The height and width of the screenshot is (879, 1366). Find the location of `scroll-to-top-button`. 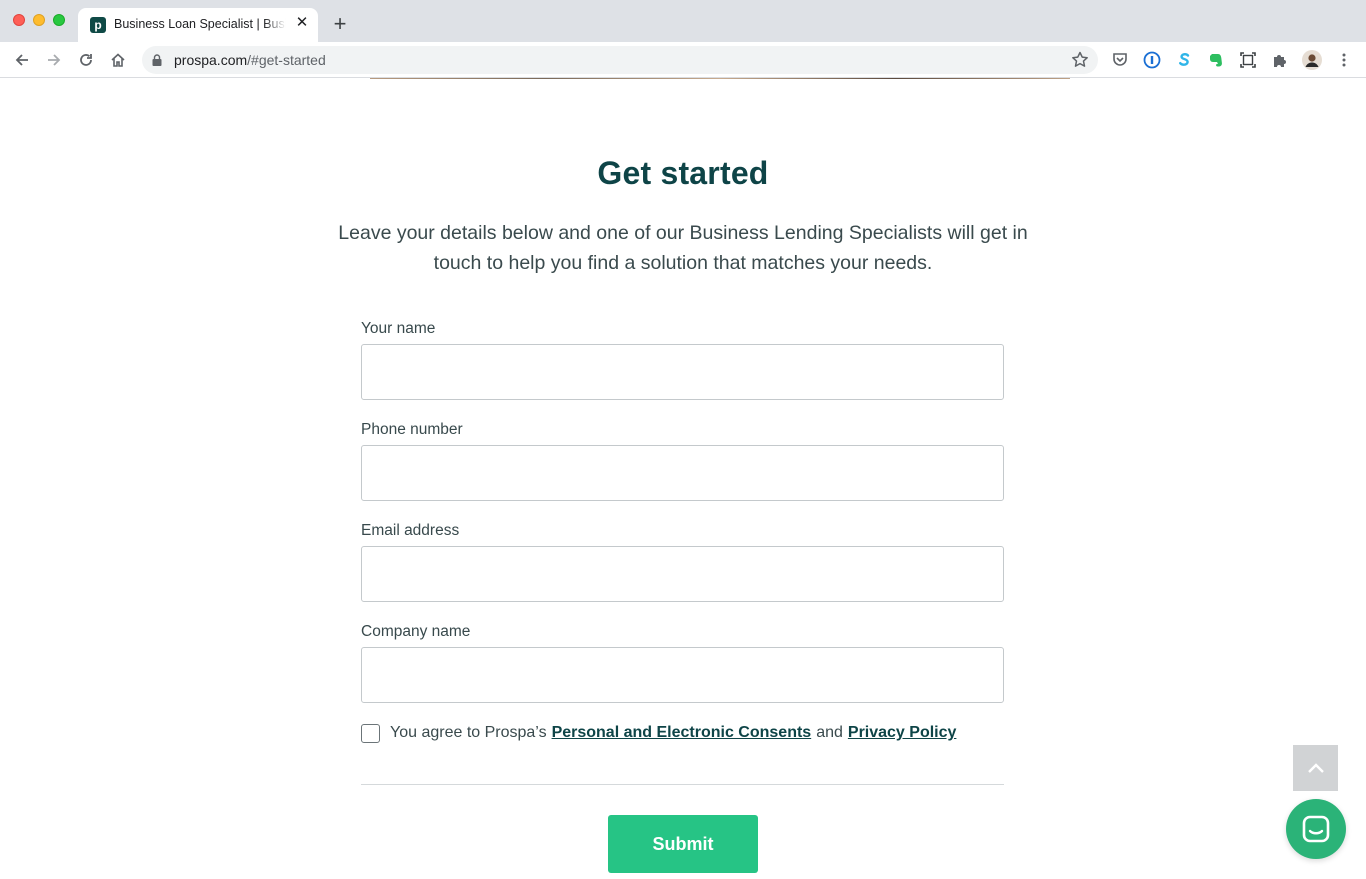

scroll-to-top-button is located at coordinates (1315, 768).